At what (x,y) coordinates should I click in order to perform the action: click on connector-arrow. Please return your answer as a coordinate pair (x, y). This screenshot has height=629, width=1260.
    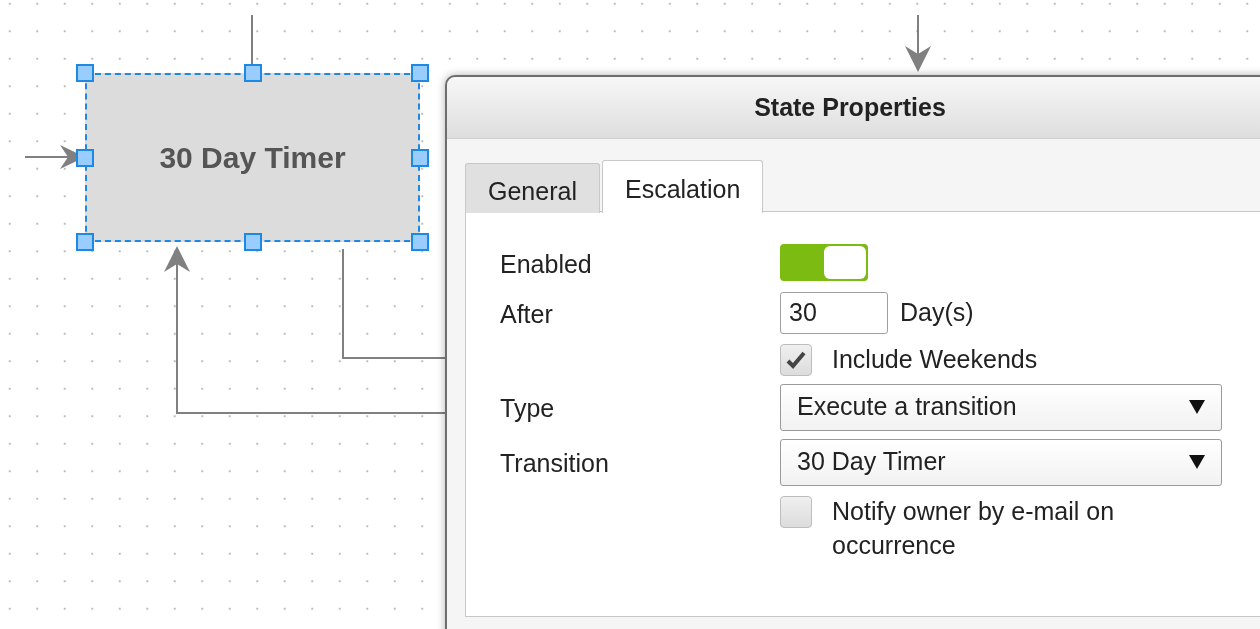
    Looking at the image, I should click on (918, 43).